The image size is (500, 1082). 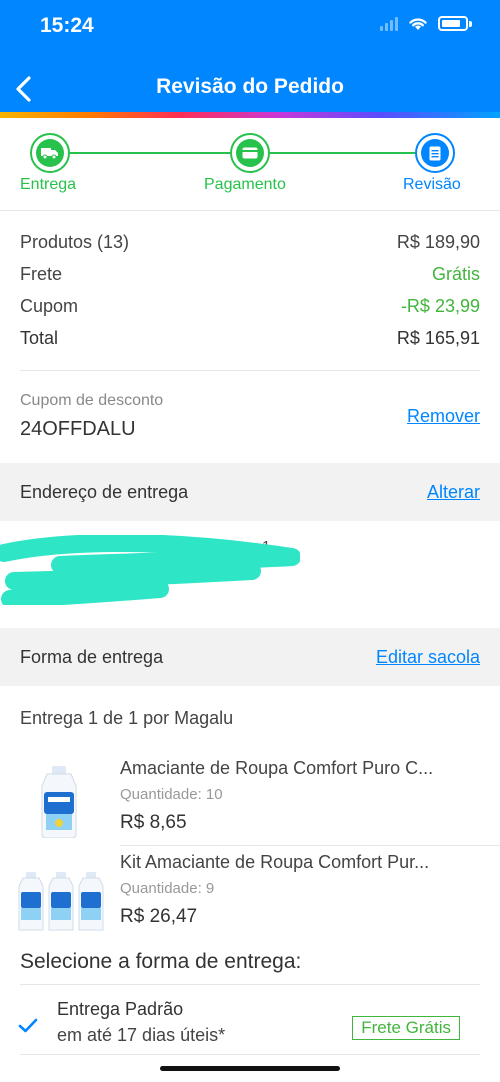 What do you see at coordinates (153, 822) in the screenshot?
I see `product-price: R$ 8,65` at bounding box center [153, 822].